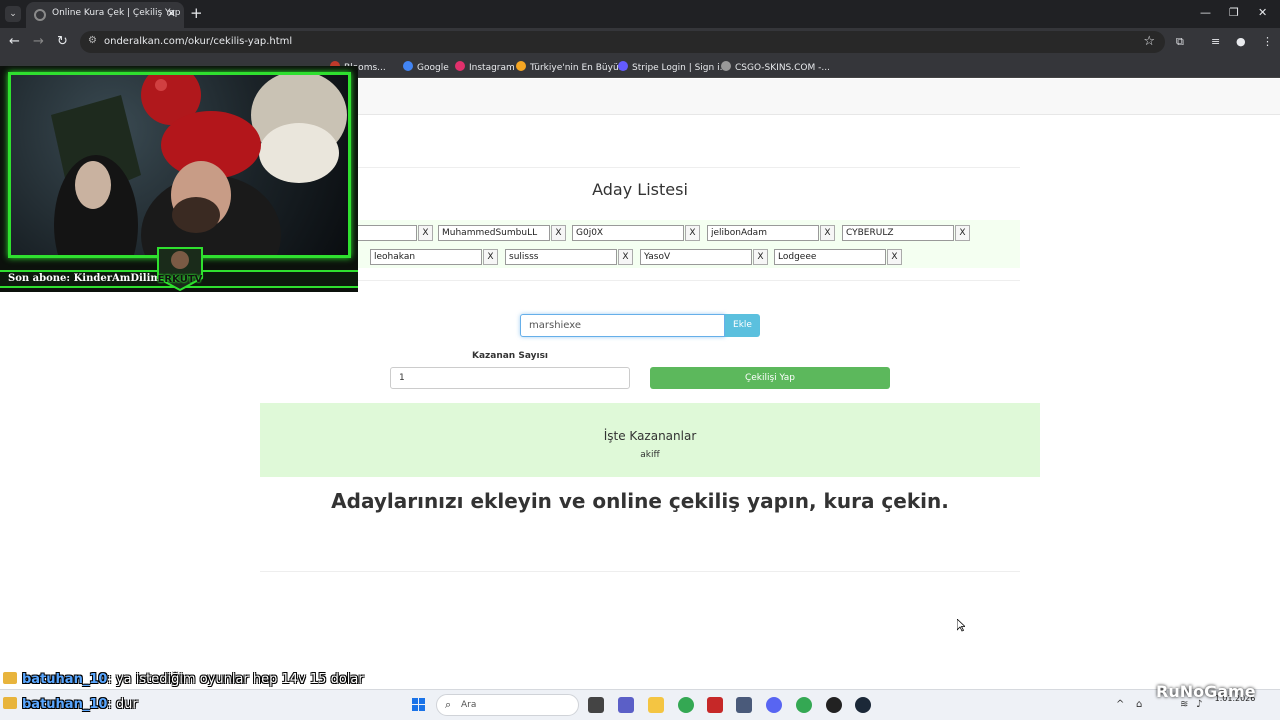  Describe the element at coordinates (91, 278) in the screenshot. I see `subscriber-banner-text: Son abone: KinderAmDilim88` at that location.